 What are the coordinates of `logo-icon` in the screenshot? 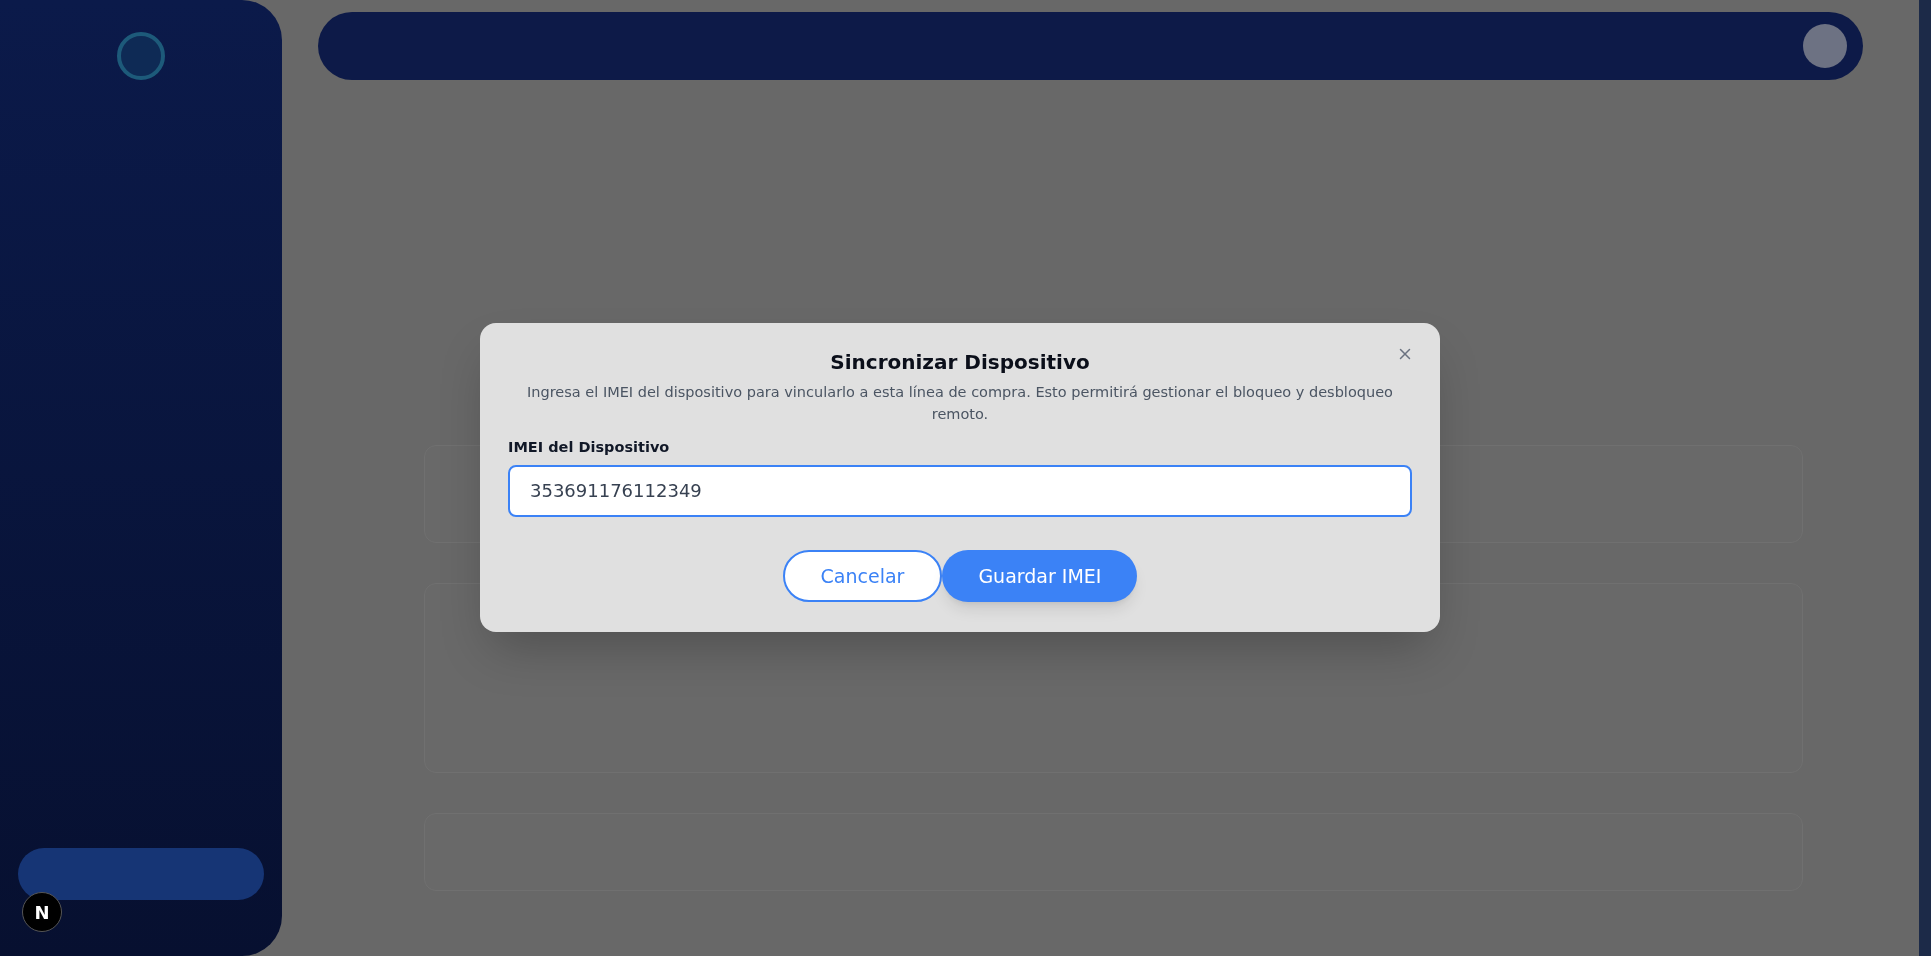 It's located at (141, 56).